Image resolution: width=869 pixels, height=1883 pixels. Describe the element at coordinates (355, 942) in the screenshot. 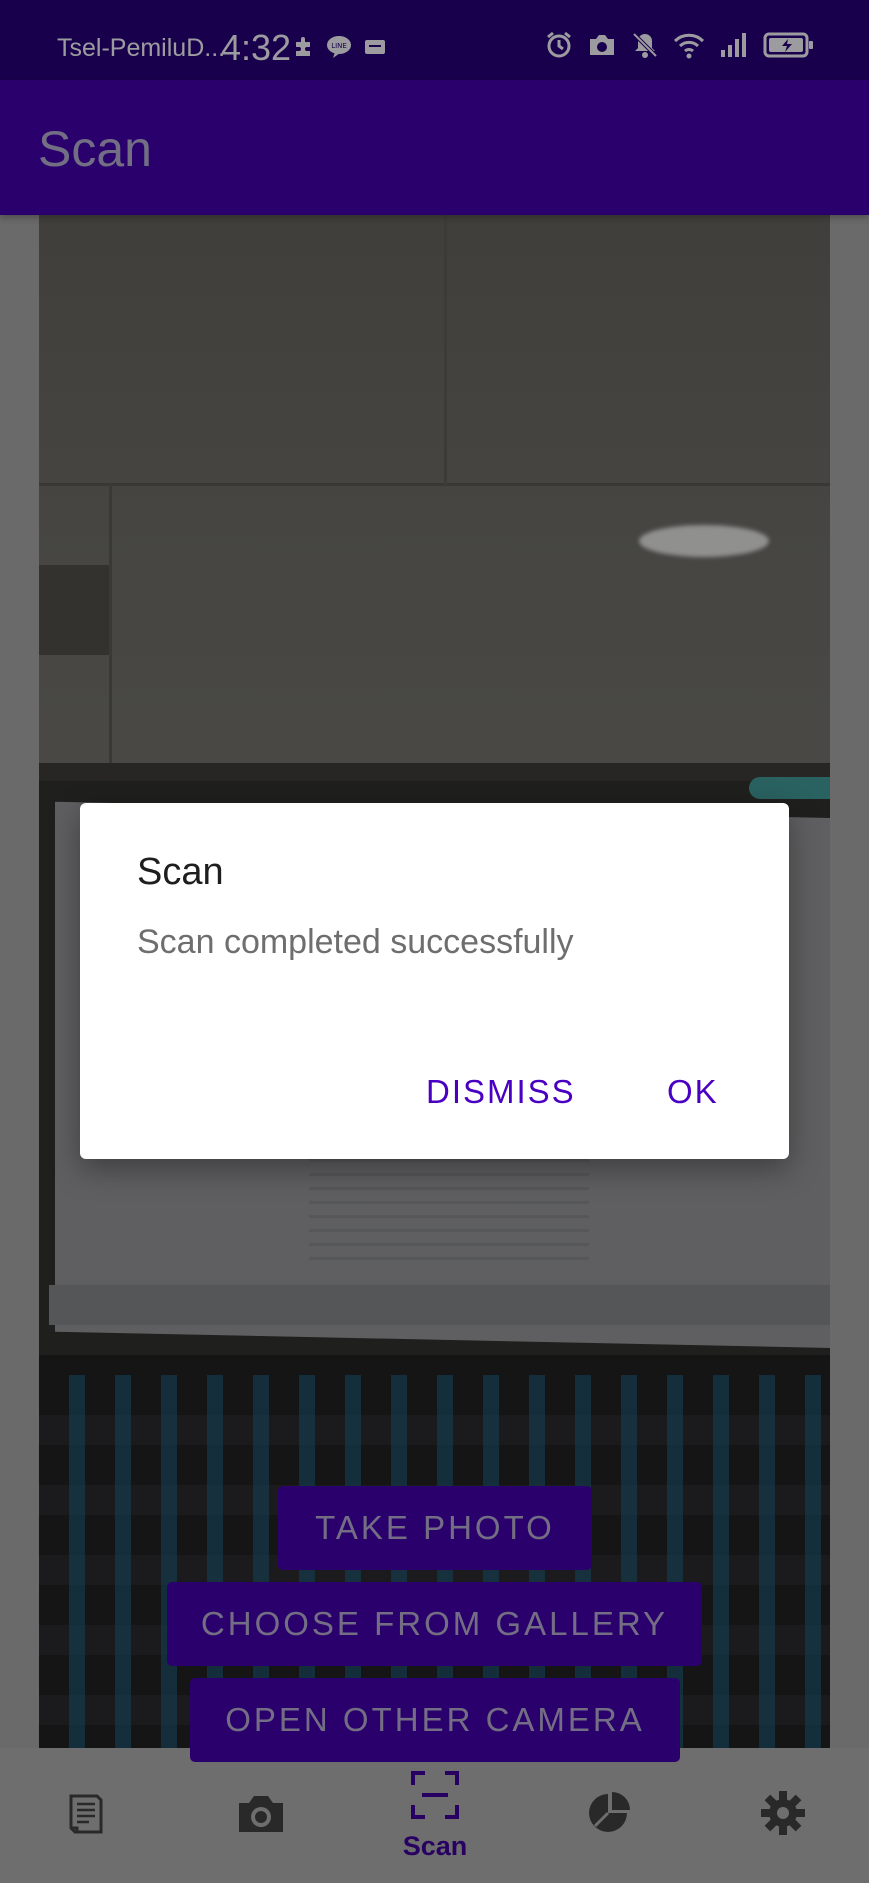

I see `dialog-message: Scan completed successfully` at that location.